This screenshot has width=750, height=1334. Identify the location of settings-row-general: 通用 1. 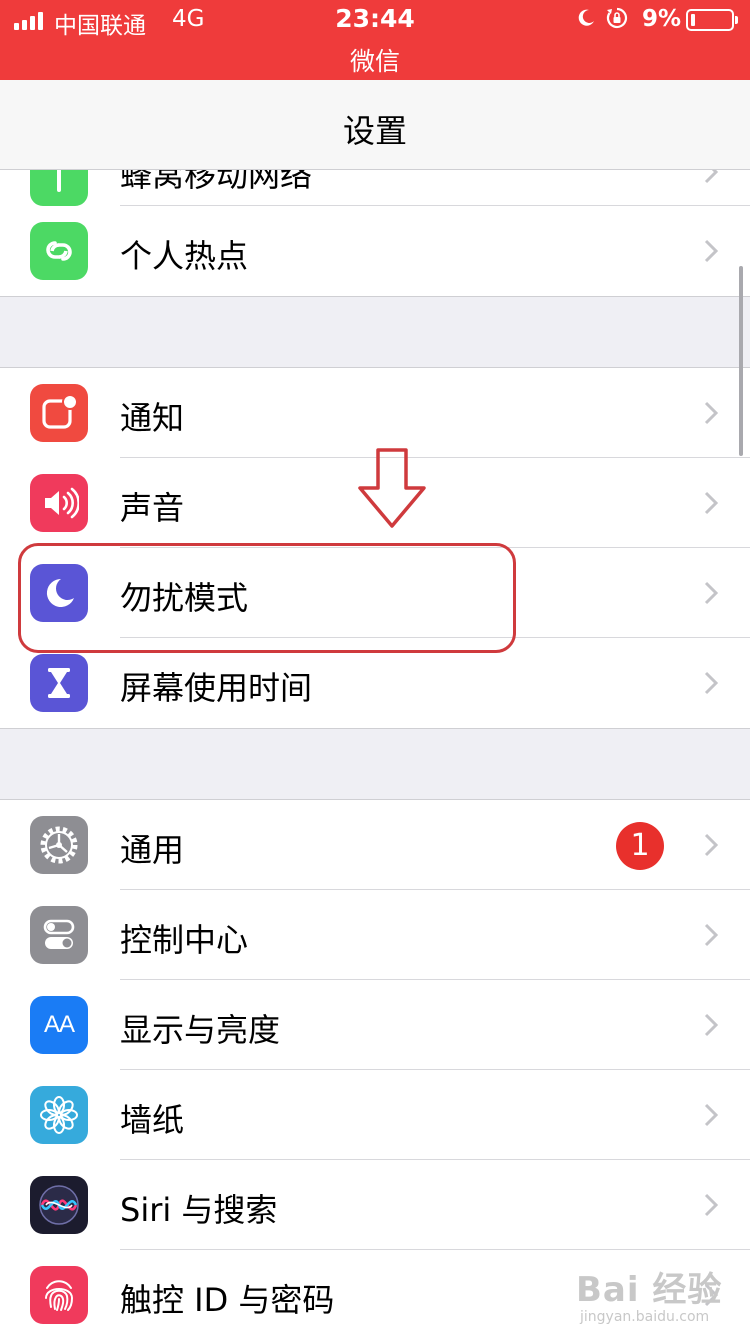
(375, 845).